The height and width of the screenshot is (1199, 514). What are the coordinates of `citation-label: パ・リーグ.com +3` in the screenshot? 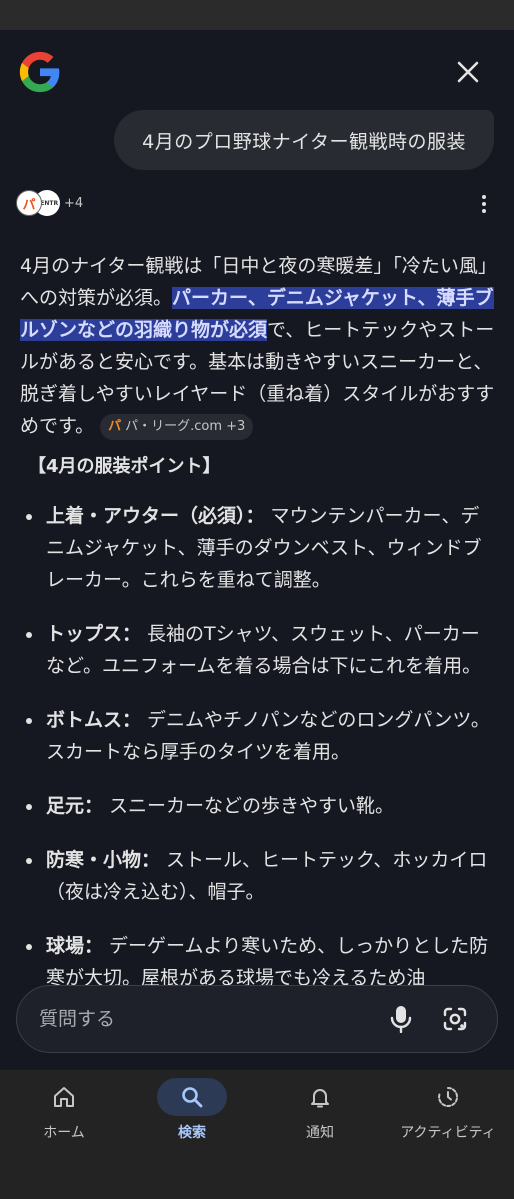 It's located at (185, 426).